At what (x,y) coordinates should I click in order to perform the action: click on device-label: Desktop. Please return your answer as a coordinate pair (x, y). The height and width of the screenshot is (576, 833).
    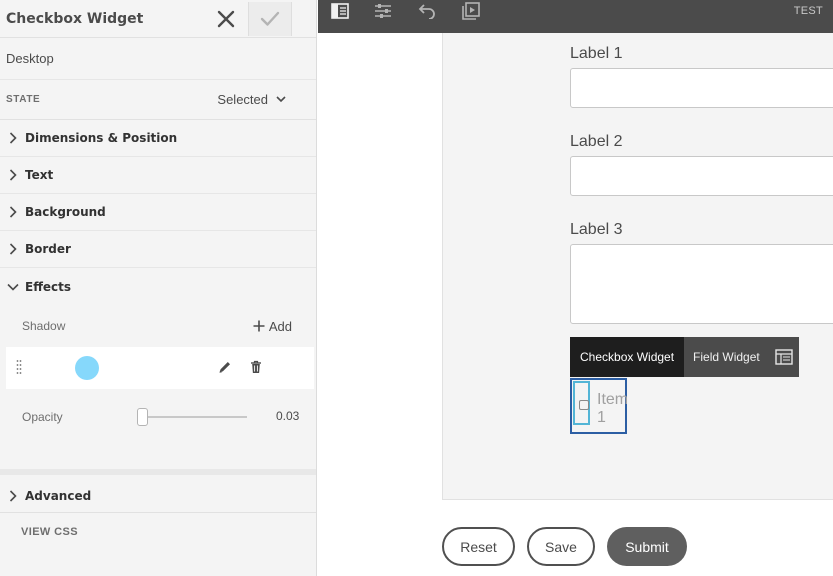
    Looking at the image, I should click on (30, 58).